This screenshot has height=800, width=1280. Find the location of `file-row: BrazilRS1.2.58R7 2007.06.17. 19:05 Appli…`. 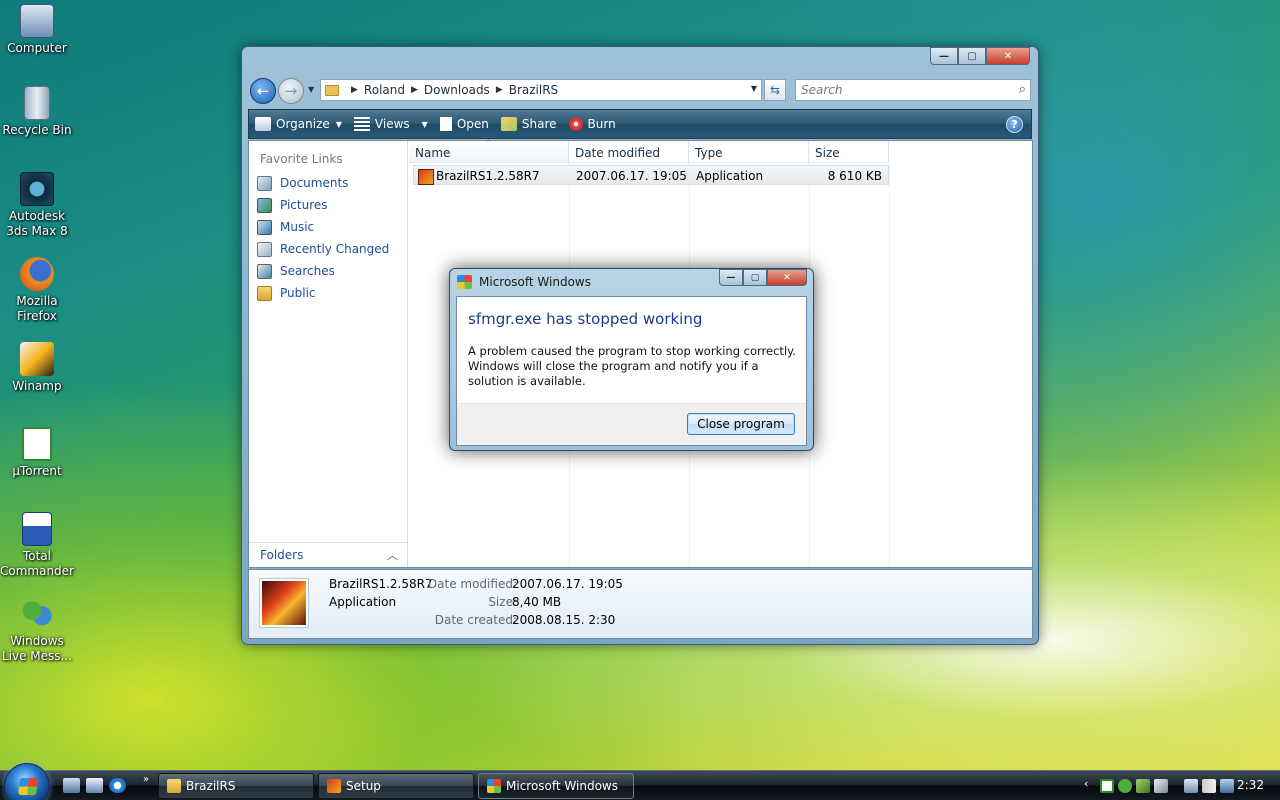

file-row: BrazilRS1.2.58R7 2007.06.17. 19:05 Appli… is located at coordinates (651, 175).